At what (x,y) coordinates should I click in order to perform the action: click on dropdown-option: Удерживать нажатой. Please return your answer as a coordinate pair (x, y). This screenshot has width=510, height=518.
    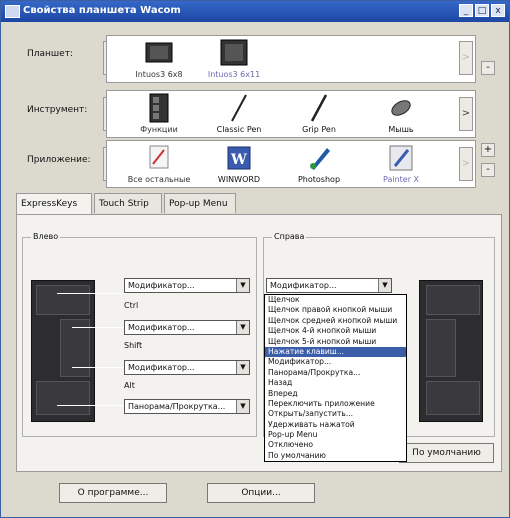
    Looking at the image, I should click on (335, 425).